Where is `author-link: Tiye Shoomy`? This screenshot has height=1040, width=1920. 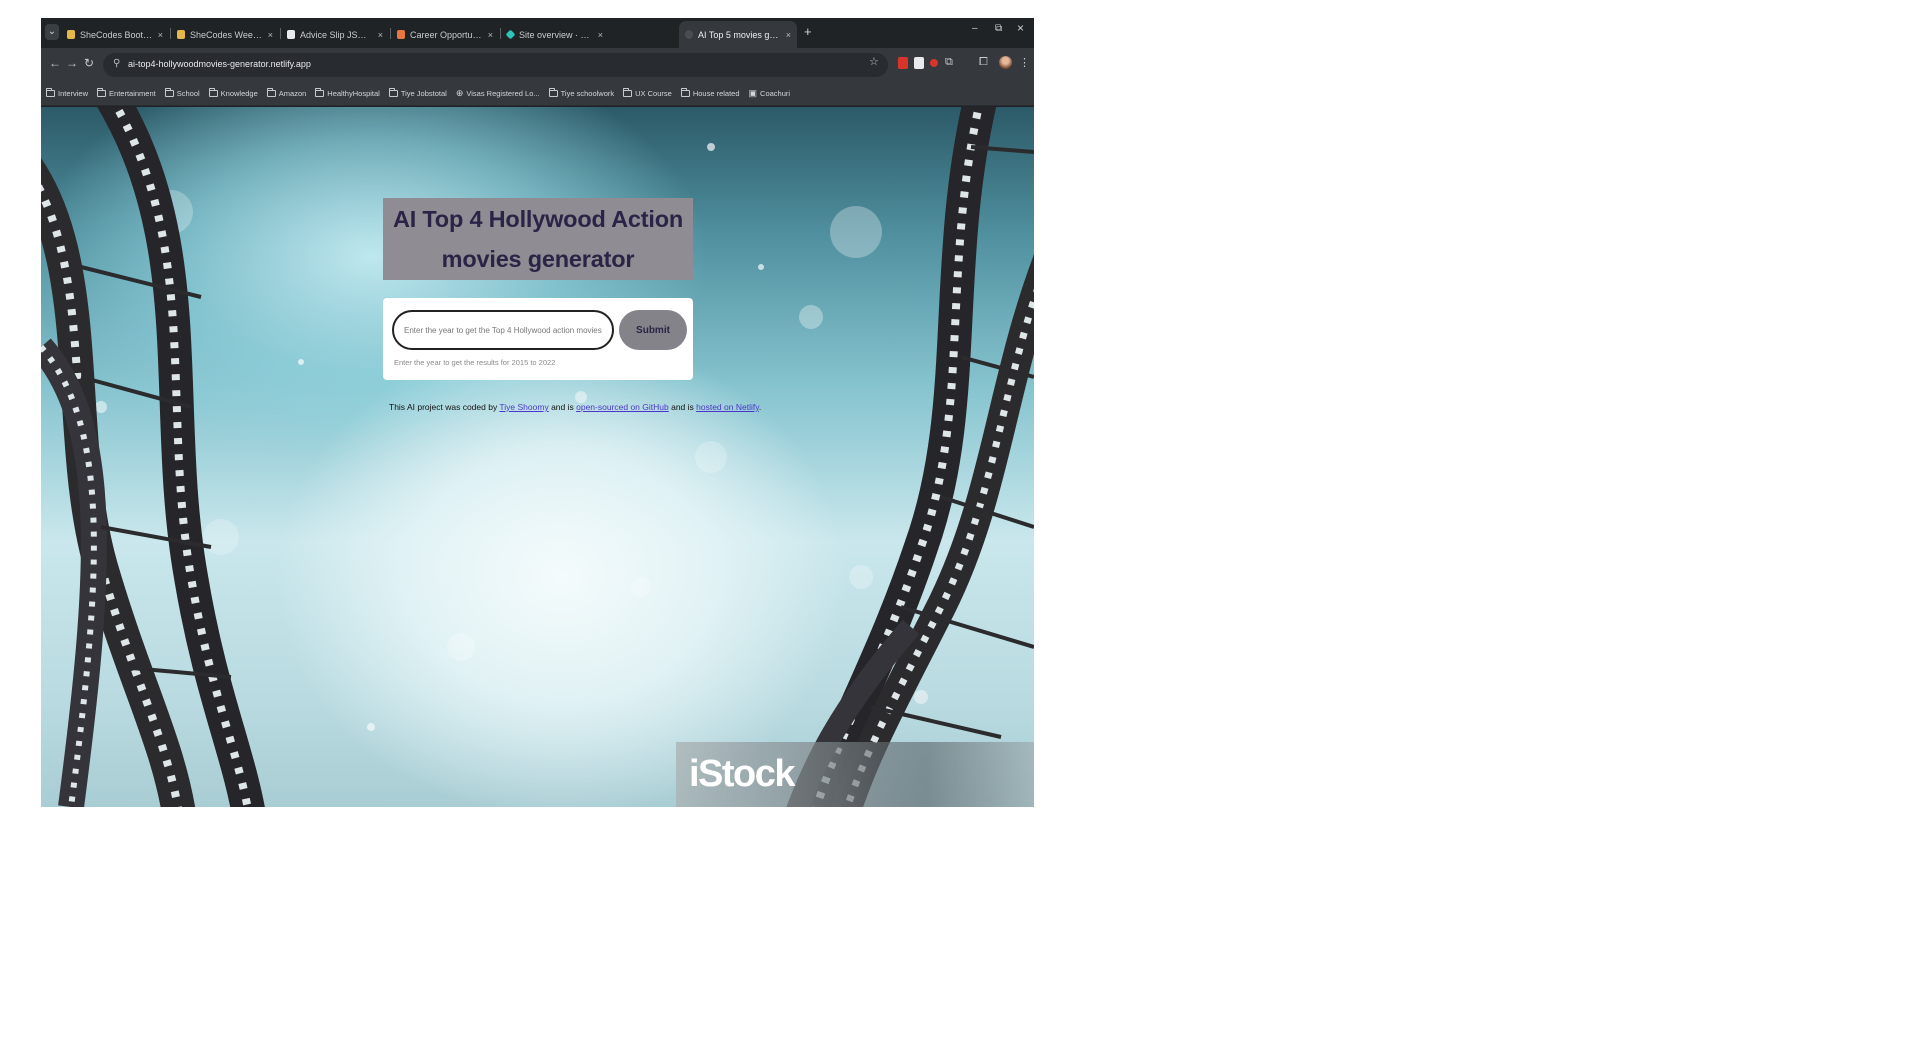
author-link: Tiye Shoomy is located at coordinates (523, 407).